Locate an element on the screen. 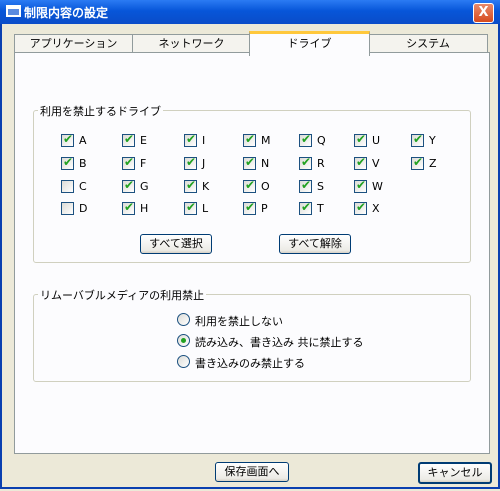 Image resolution: width=500 pixels, height=491 pixels. drive-letter-label: N is located at coordinates (265, 163).